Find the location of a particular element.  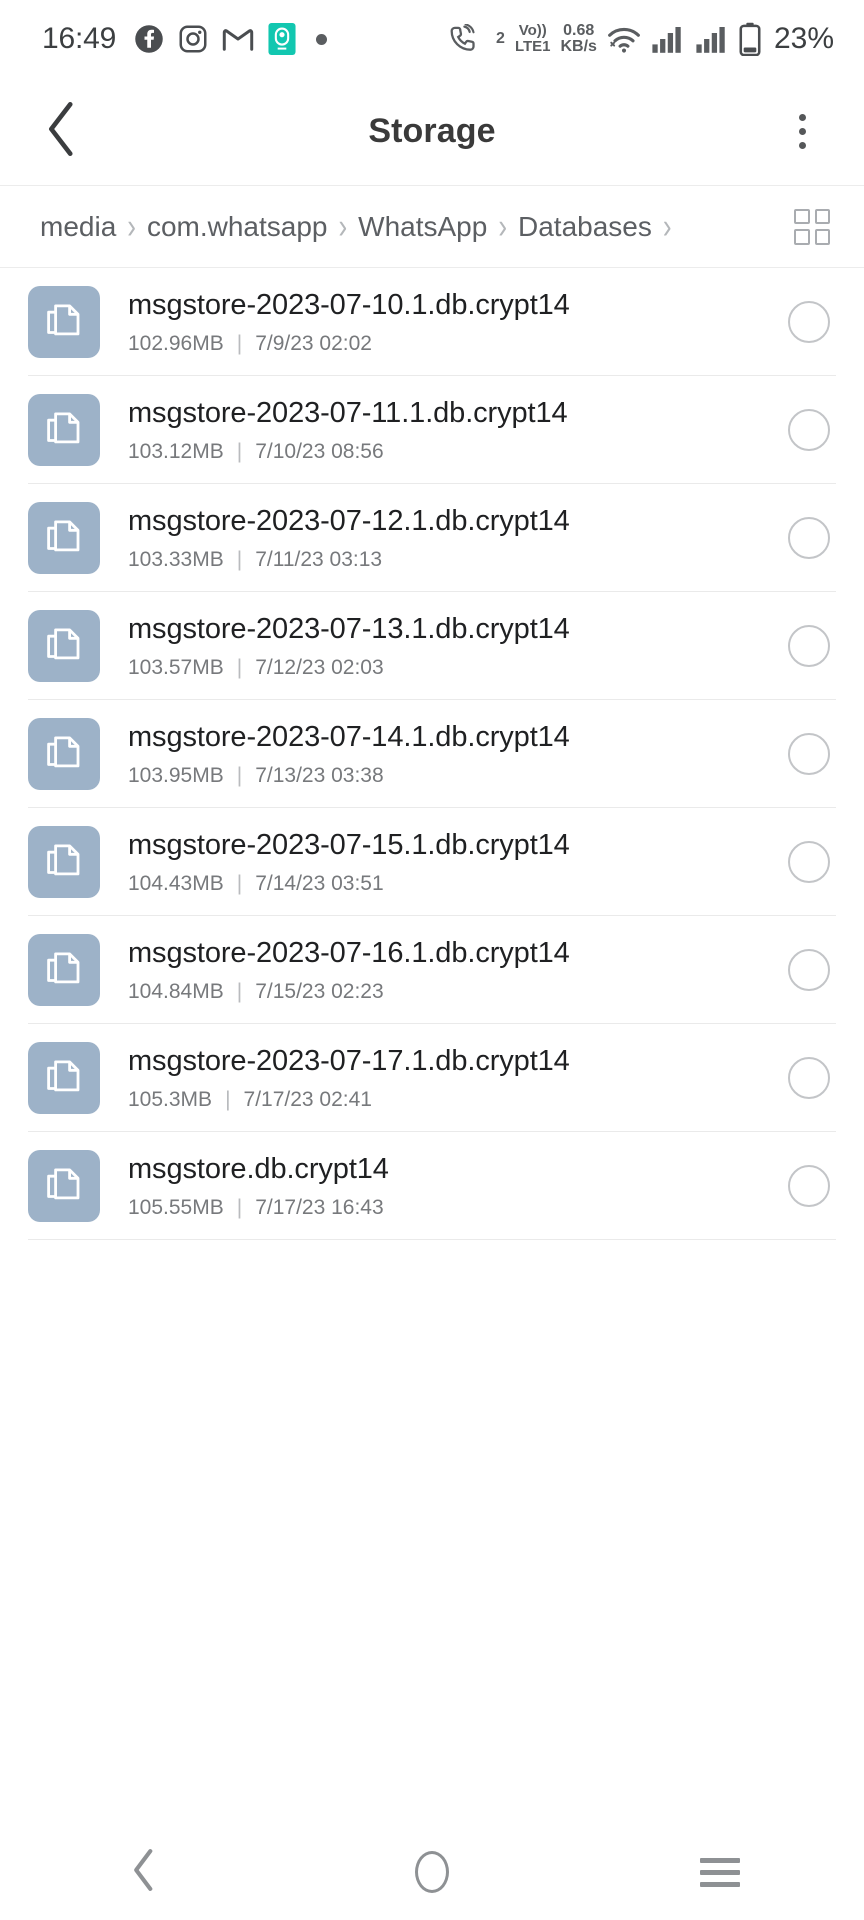

file-name: msgstore-2023-07-17.1.db.crypt14 is located at coordinates (349, 1060).